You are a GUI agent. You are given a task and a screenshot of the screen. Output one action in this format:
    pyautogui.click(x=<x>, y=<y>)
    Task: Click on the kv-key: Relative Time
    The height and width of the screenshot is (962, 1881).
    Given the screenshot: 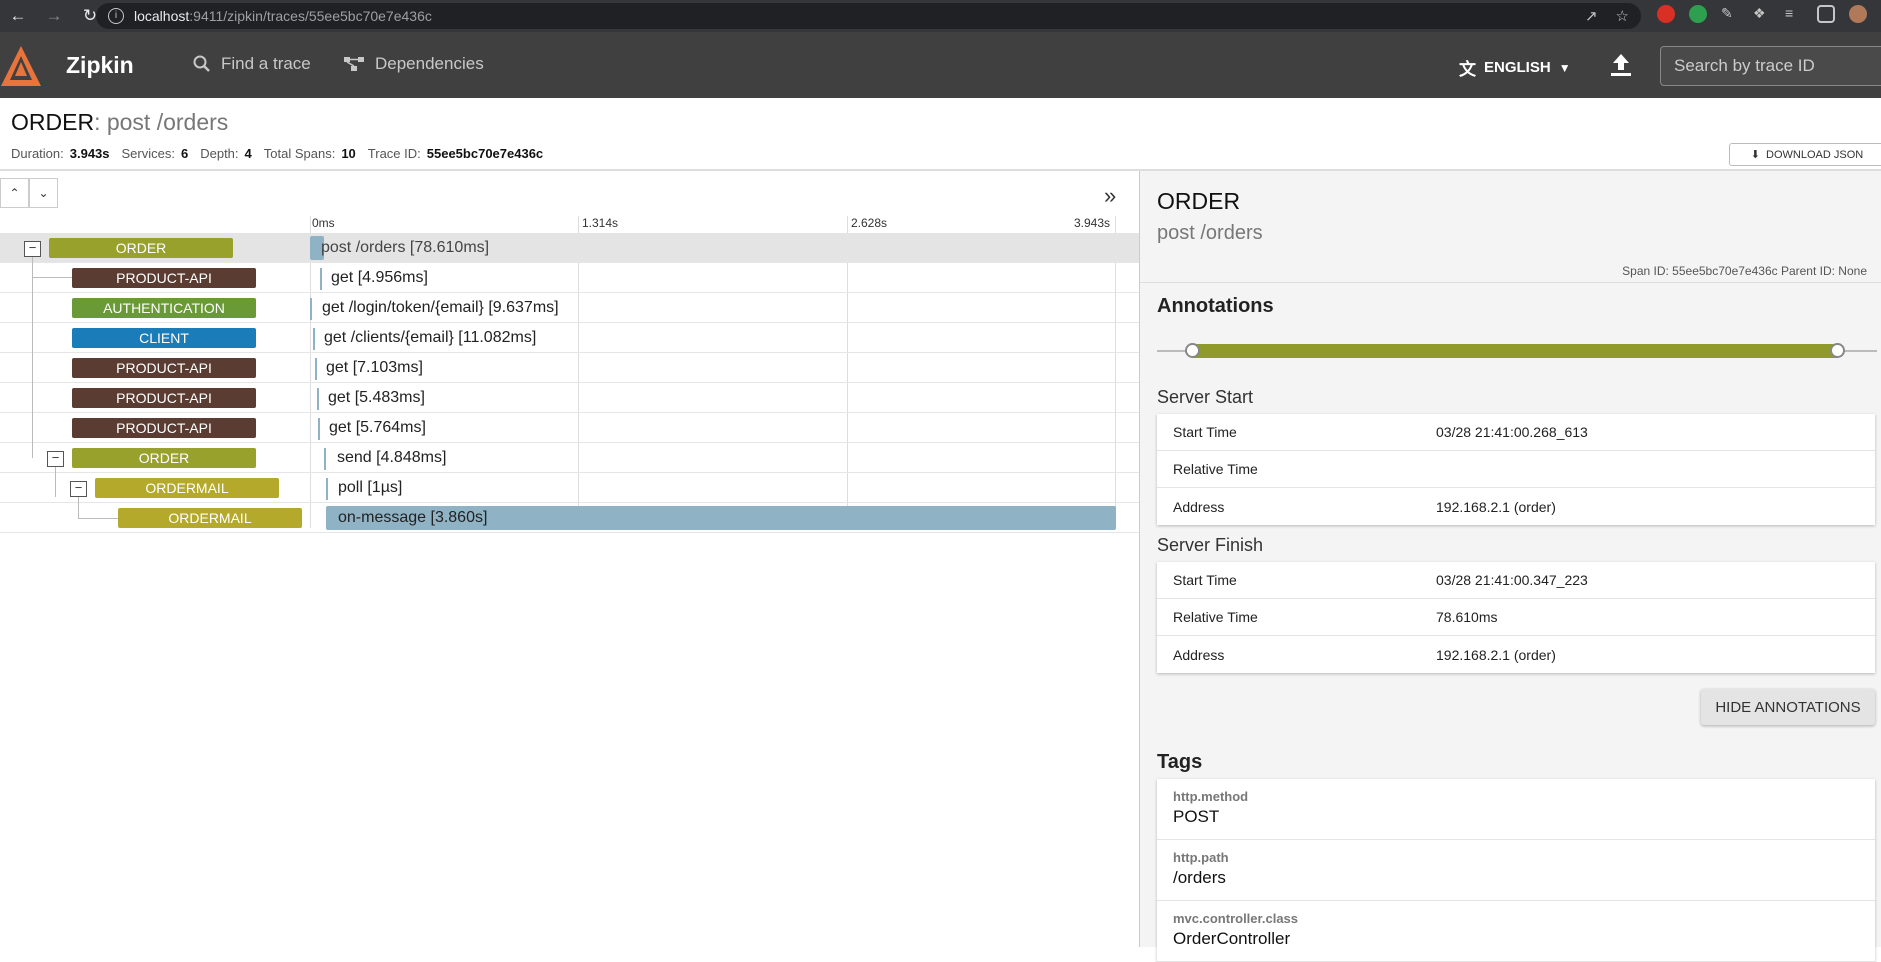 What is the action you would take?
    pyautogui.click(x=1215, y=469)
    